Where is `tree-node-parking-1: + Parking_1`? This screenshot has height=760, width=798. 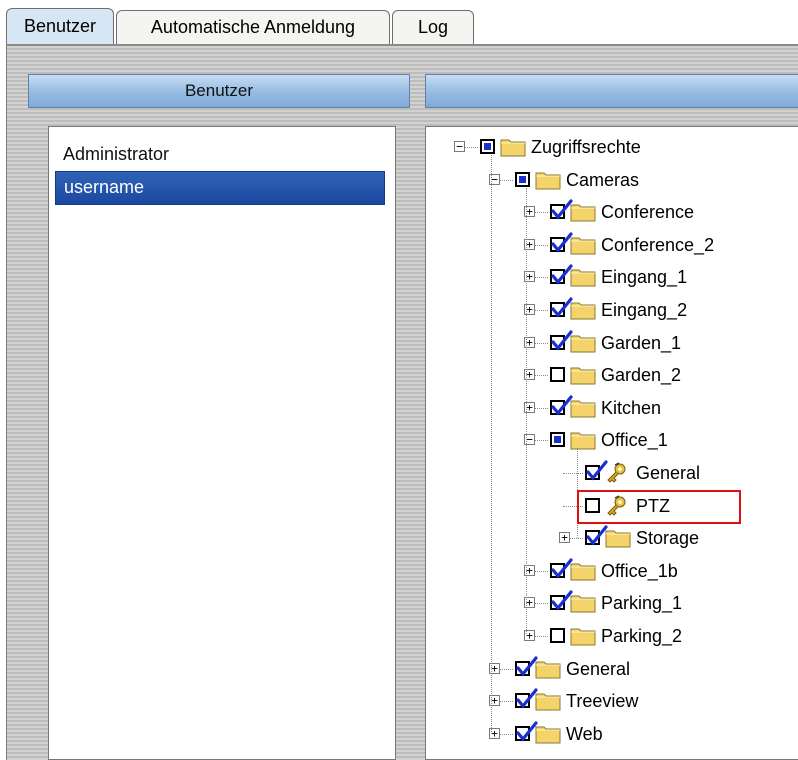
tree-node-parking-1: + Parking_1 is located at coordinates (611, 603).